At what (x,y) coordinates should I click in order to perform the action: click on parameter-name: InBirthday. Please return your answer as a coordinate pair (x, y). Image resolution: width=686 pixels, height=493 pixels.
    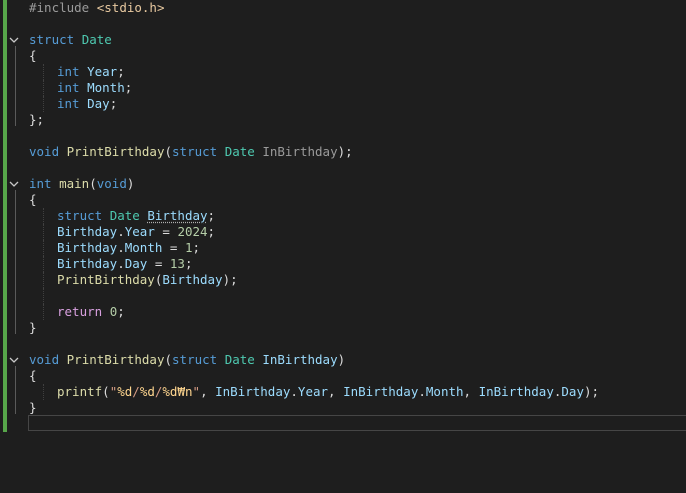
    Looking at the image, I should click on (300, 359).